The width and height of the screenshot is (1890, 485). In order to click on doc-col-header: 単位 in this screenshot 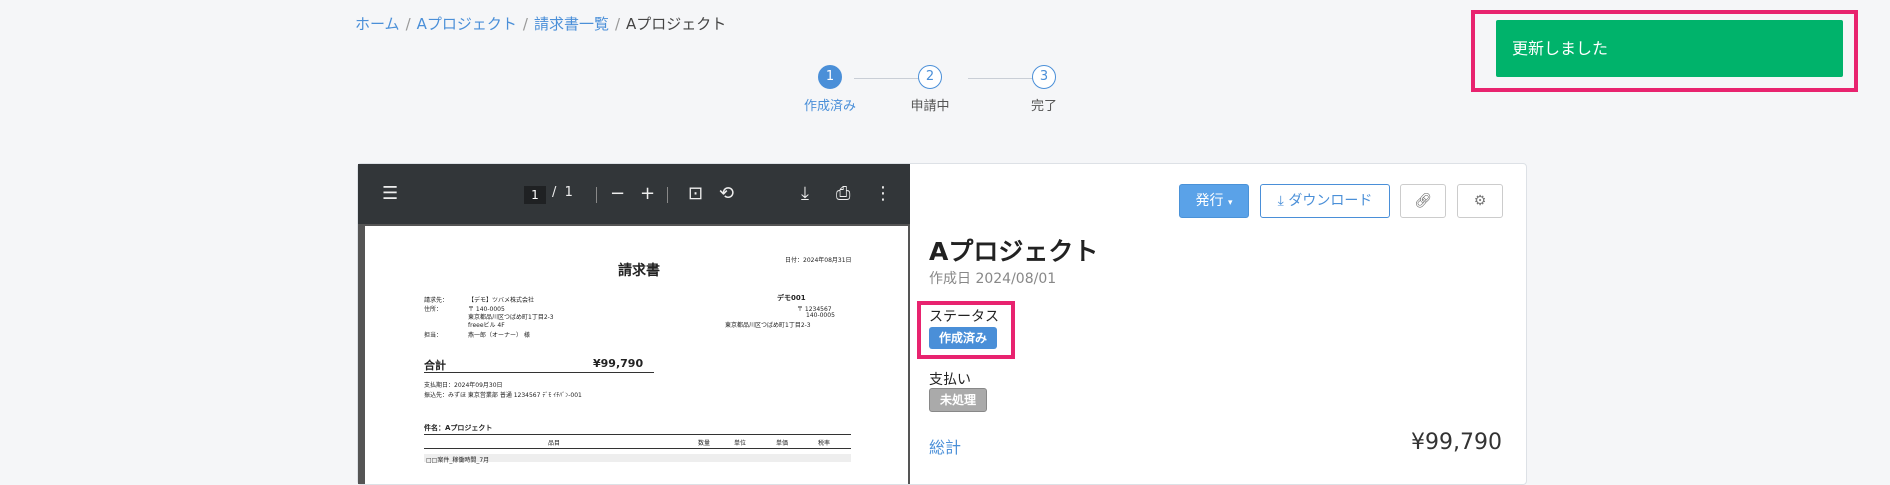, I will do `click(740, 443)`.